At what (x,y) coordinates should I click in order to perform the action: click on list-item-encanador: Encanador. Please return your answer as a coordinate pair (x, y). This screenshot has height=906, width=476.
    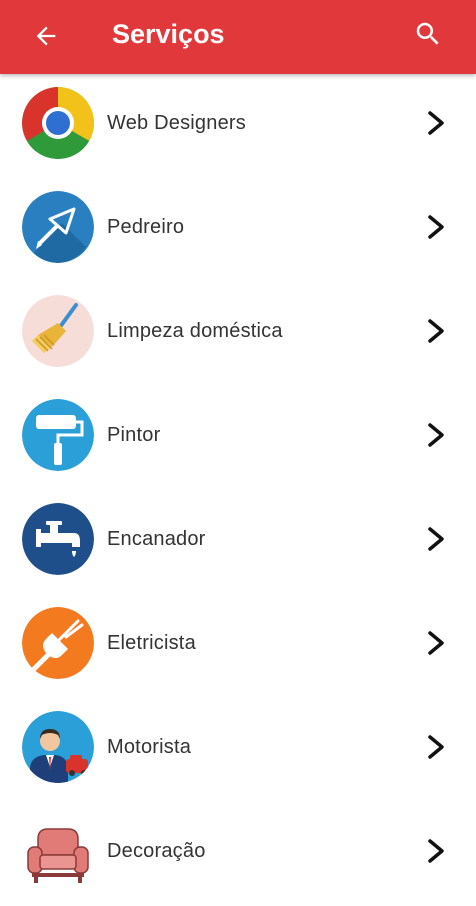
    Looking at the image, I should click on (238, 542).